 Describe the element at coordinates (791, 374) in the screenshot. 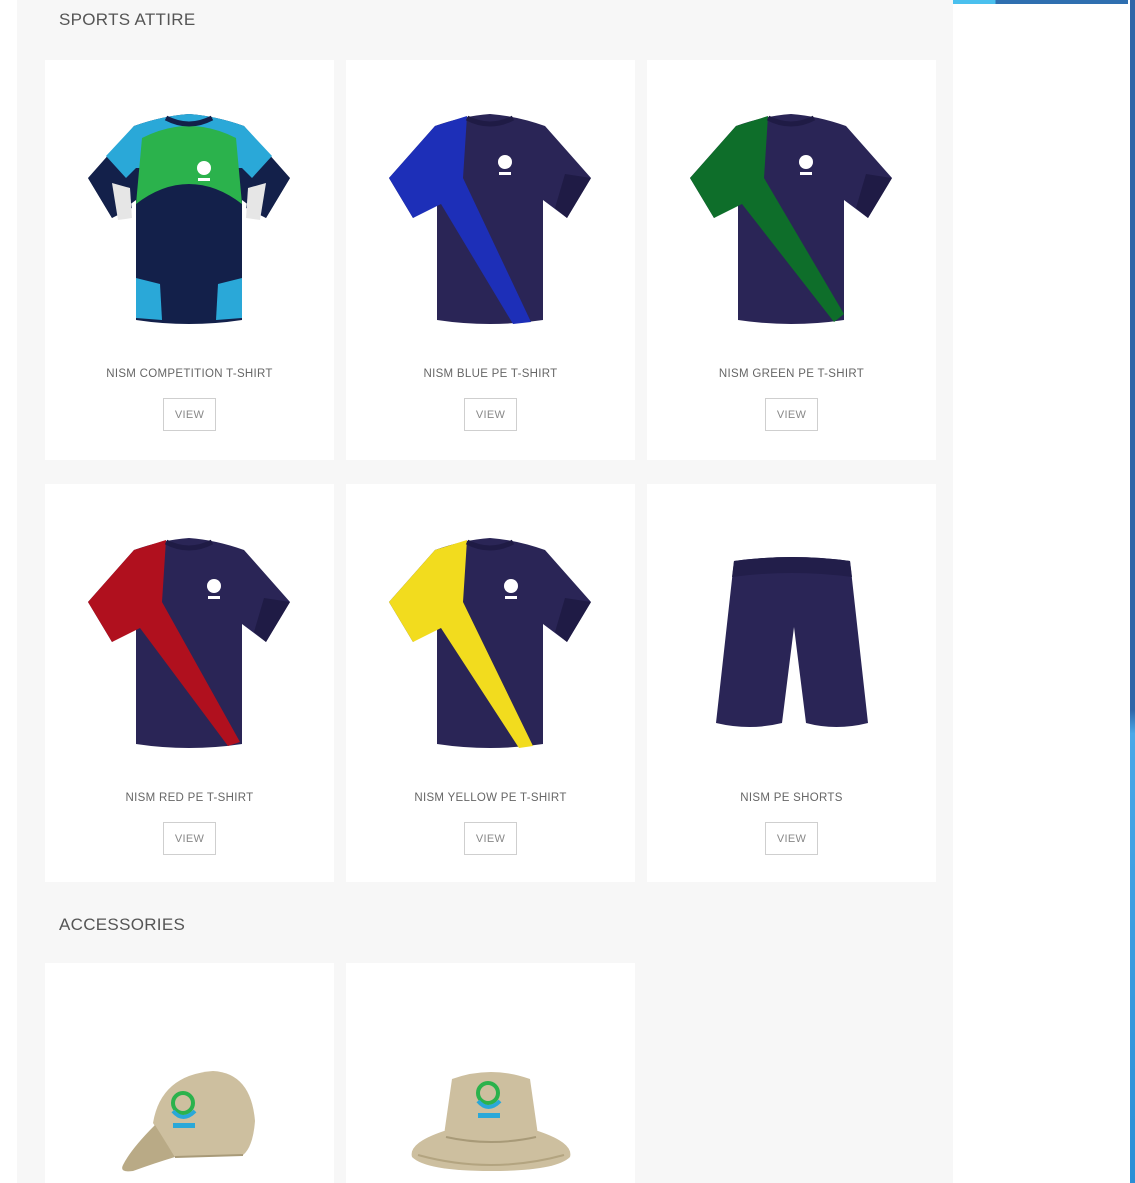

I see `product-name: NISM GREEN PE T-SHIRT` at that location.